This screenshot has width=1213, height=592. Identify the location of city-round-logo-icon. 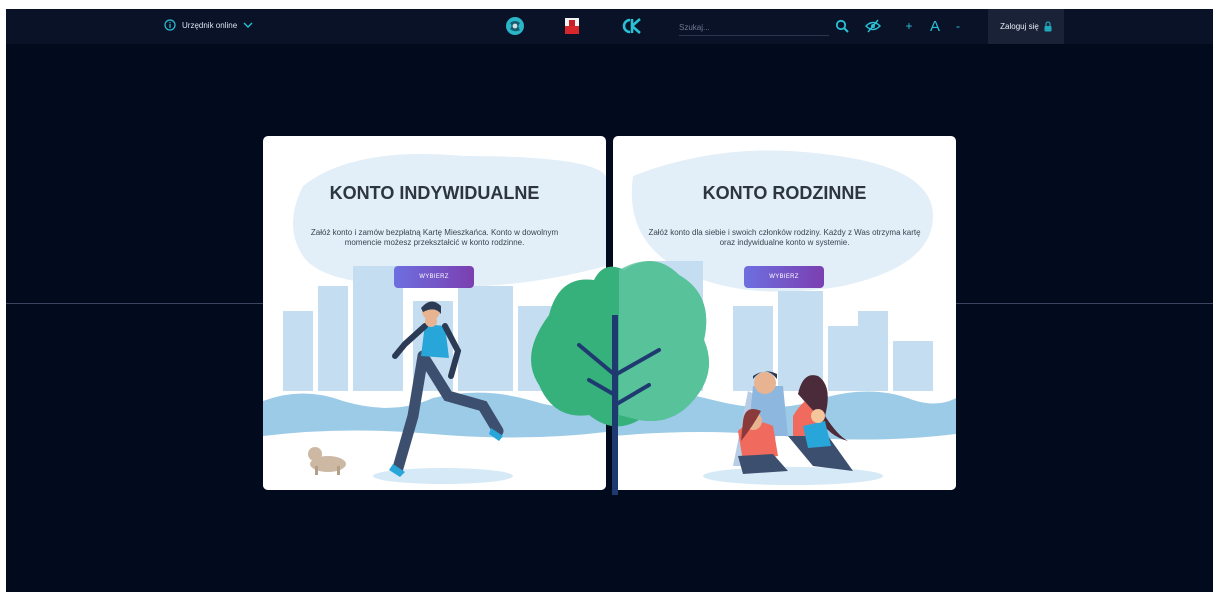
(515, 26).